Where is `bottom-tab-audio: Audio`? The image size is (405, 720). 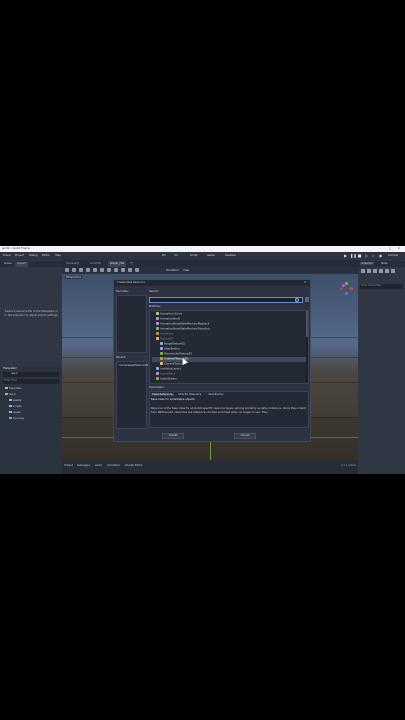 bottom-tab-audio: Audio is located at coordinates (98, 465).